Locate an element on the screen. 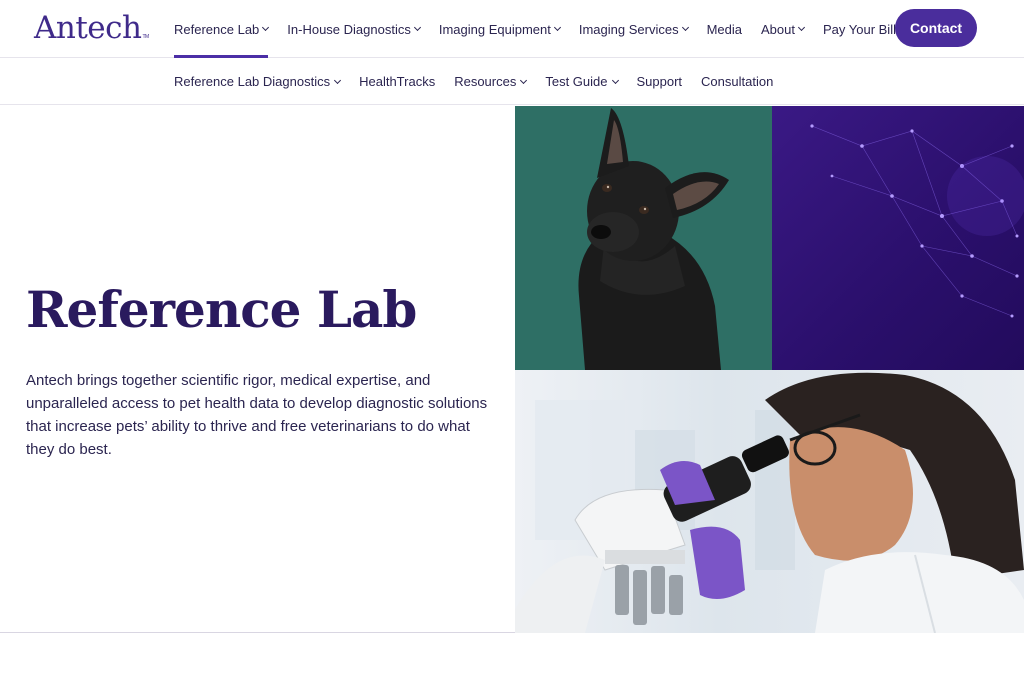 The image size is (1024, 699). subnav-item-resources: Resources is located at coordinates (491, 81).